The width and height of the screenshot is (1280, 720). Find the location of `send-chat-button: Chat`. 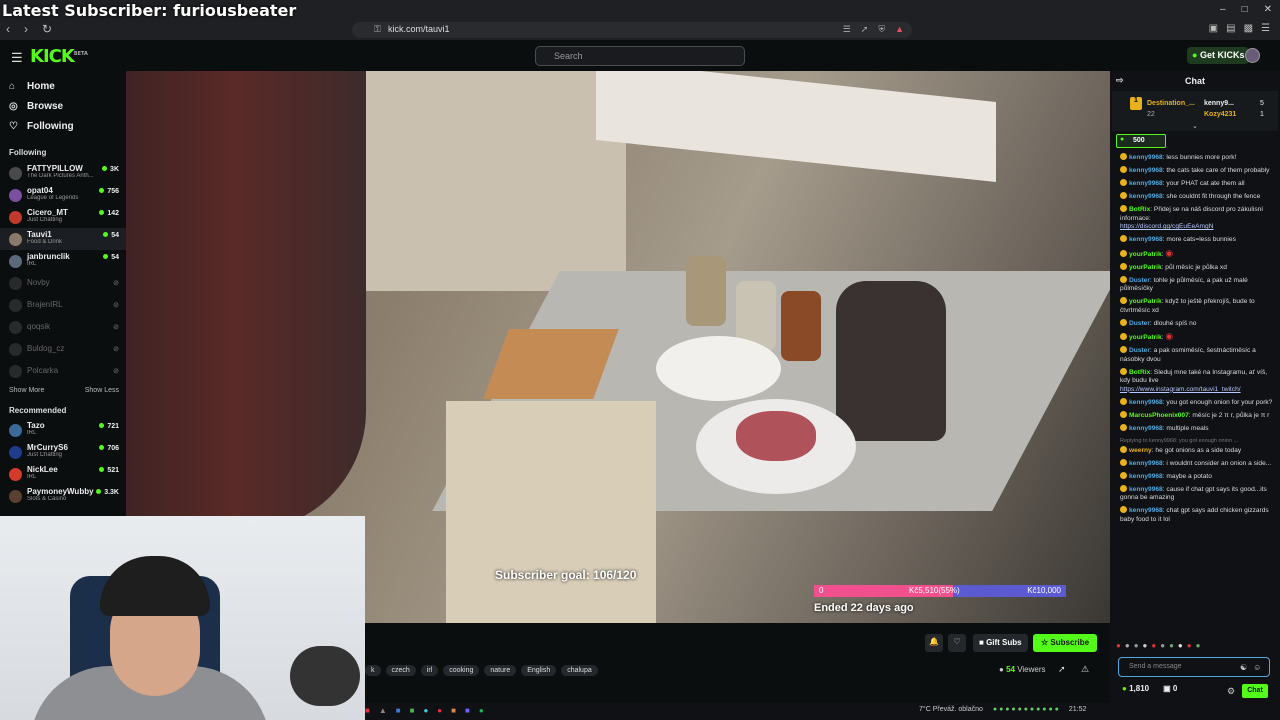

send-chat-button: Chat is located at coordinates (1255, 691).